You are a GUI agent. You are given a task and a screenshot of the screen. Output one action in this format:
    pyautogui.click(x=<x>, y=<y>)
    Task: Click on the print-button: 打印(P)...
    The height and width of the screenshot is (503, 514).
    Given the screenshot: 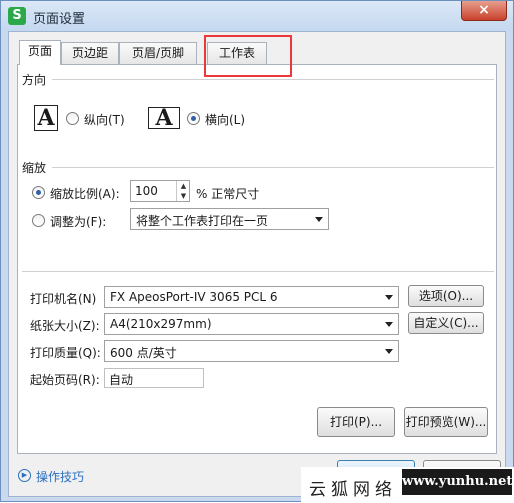 What is the action you would take?
    pyautogui.click(x=356, y=422)
    